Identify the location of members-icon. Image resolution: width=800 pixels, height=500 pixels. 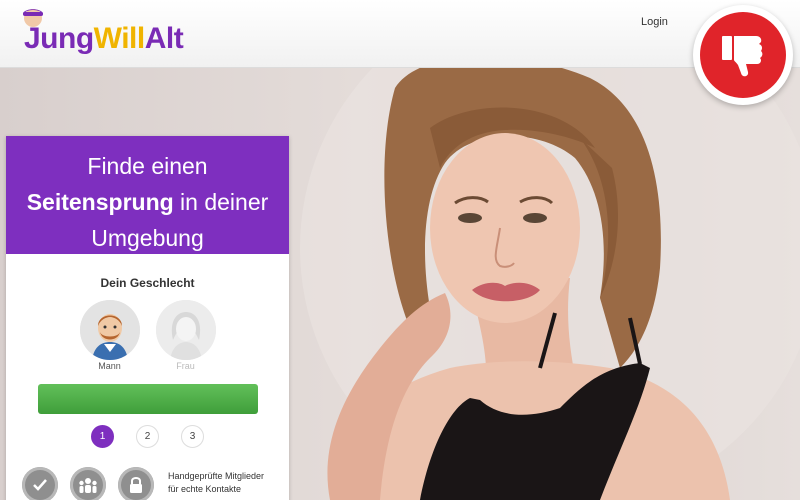
(88, 483).